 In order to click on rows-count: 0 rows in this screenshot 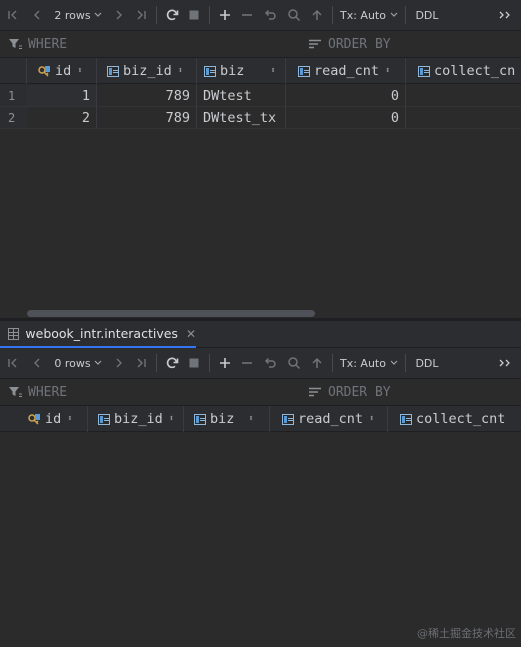, I will do `click(72, 363)`.